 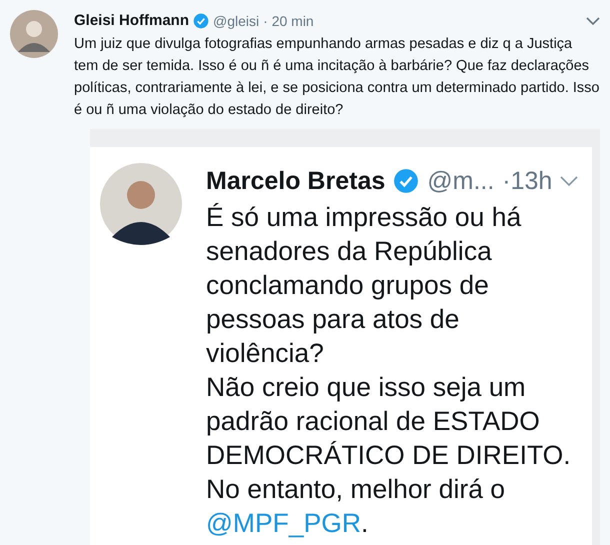 What do you see at coordinates (356, 489) in the screenshot?
I see `tweet-text-line: No entanto, melhor dirá o` at bounding box center [356, 489].